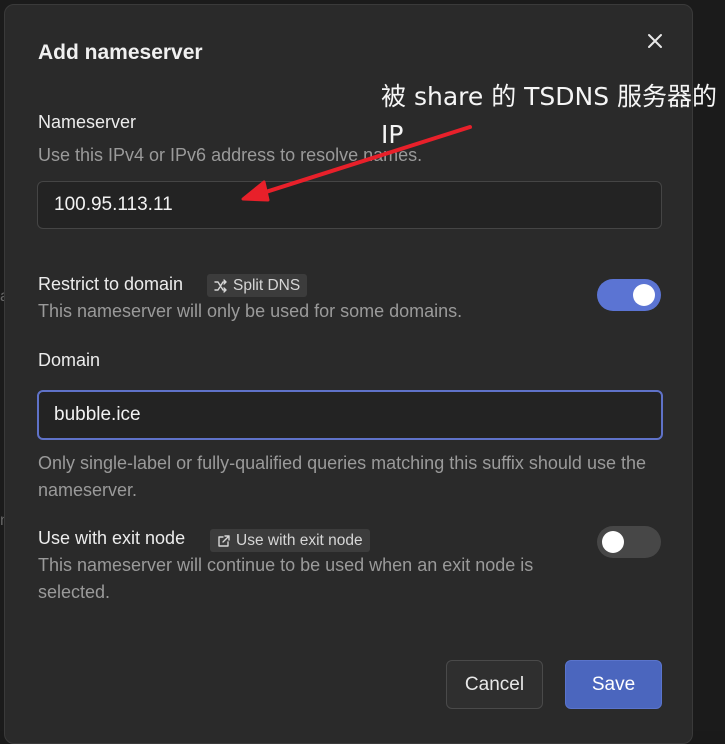 The height and width of the screenshot is (744, 725). What do you see at coordinates (299, 540) in the screenshot?
I see `exit-node-badge-label: Use with exit node` at bounding box center [299, 540].